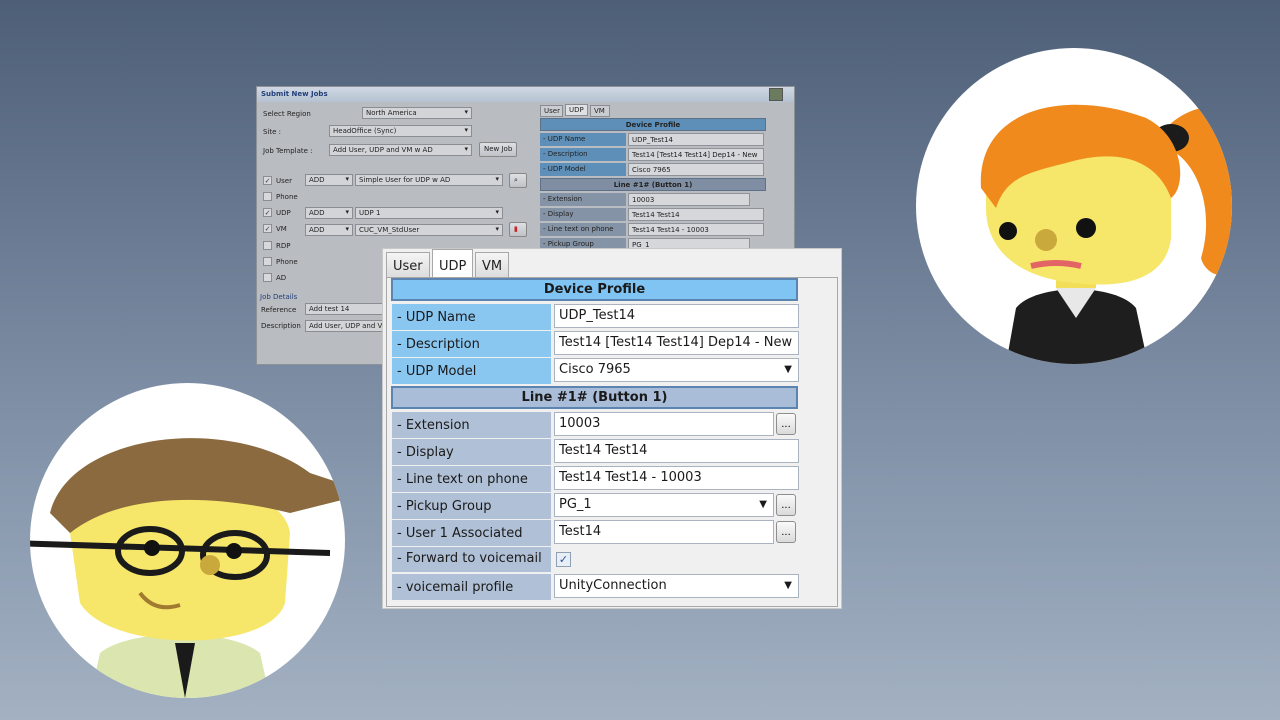  Describe the element at coordinates (471, 452) in the screenshot. I see `display-label: - Display` at that location.